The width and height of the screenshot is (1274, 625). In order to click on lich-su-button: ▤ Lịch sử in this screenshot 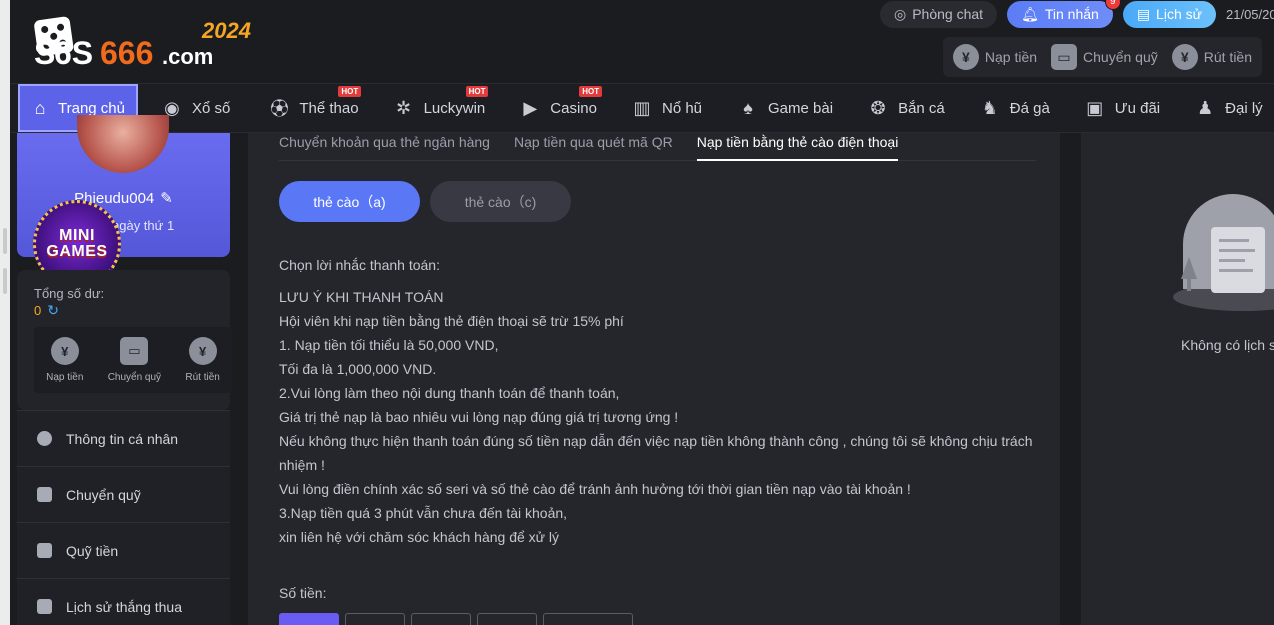, I will do `click(1169, 14)`.